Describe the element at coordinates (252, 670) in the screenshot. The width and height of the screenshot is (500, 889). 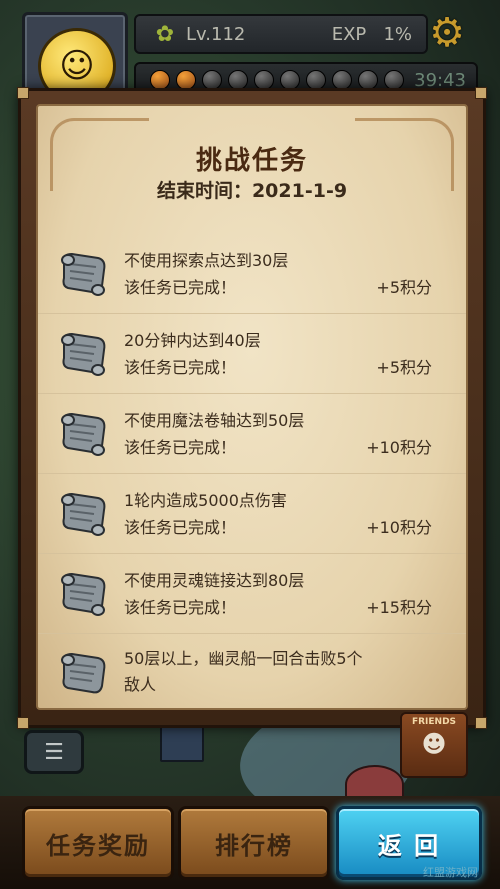
I see `quest-item: 50层以上，幽灵船一回合击败5个 敌人` at that location.